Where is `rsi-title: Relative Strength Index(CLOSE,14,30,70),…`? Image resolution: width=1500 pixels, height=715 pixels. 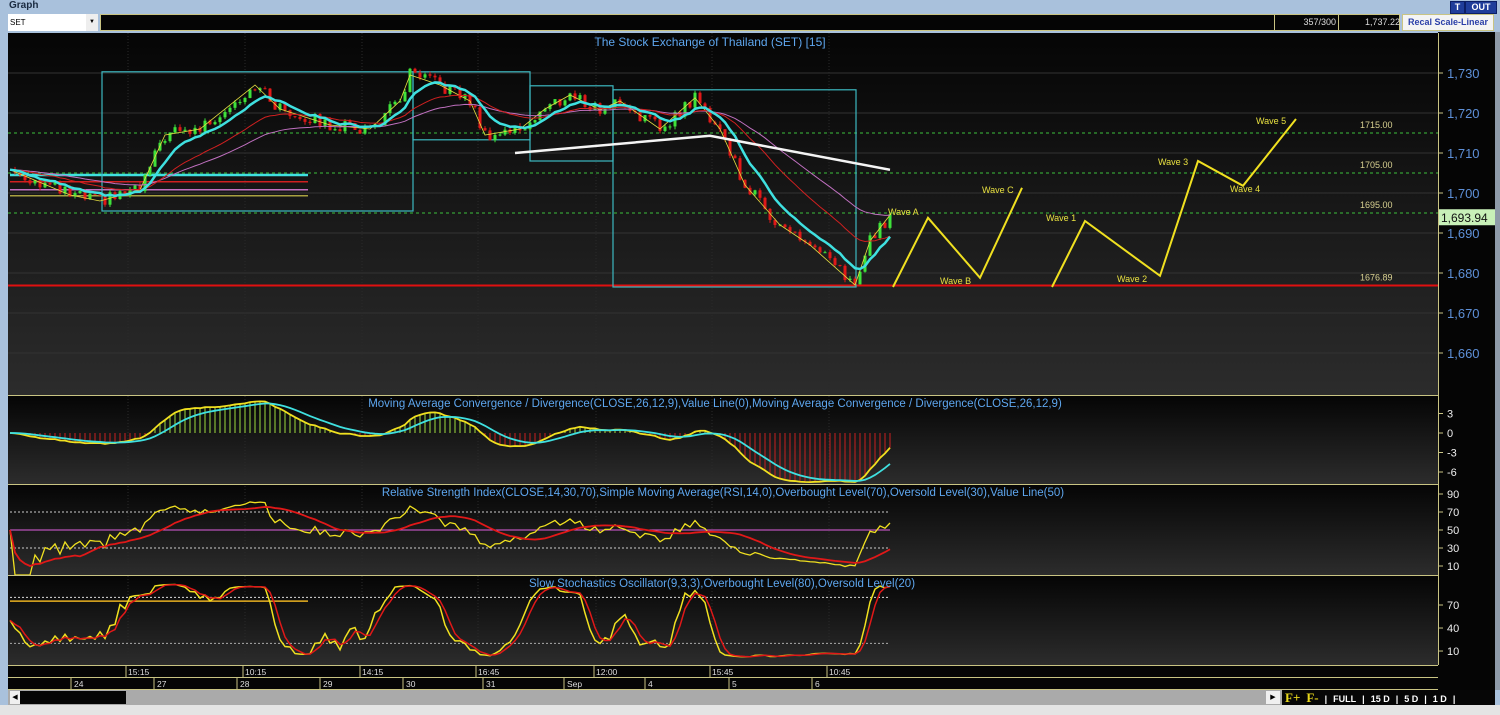
rsi-title: Relative Strength Index(CLOSE,14,30,70),… is located at coordinates (723, 493).